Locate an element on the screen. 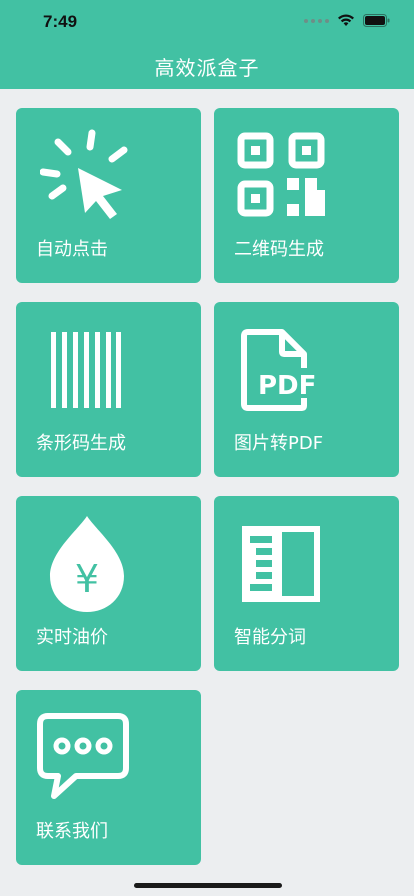  home-indicator is located at coordinates (208, 885).